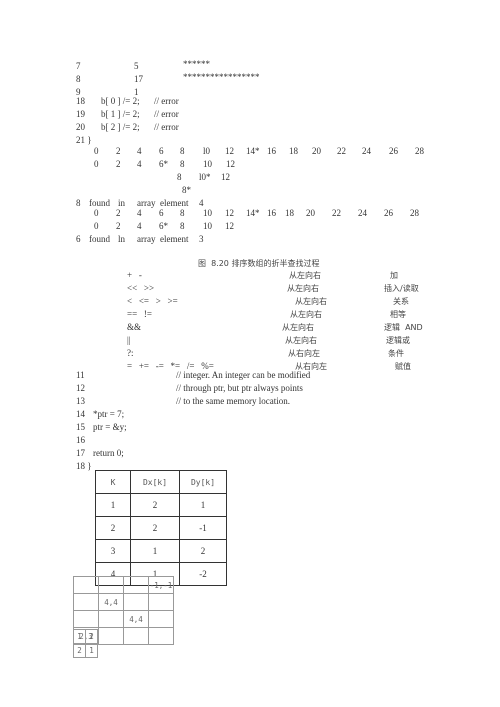 This screenshot has height=707, width=500. What do you see at coordinates (394, 275) in the screenshot?
I see `operator-type: 加` at bounding box center [394, 275].